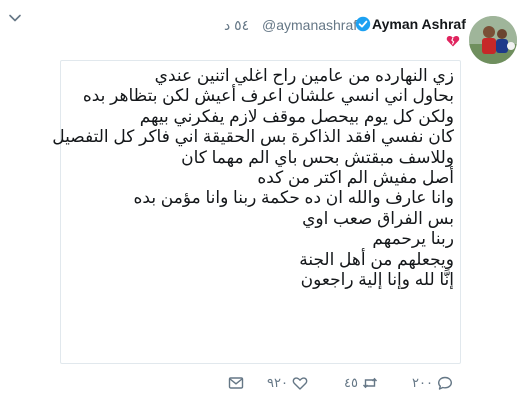 This screenshot has height=402, width=517. Describe the element at coordinates (419, 24) in the screenshot. I see `author-name: Ayman Ashraf` at that location.